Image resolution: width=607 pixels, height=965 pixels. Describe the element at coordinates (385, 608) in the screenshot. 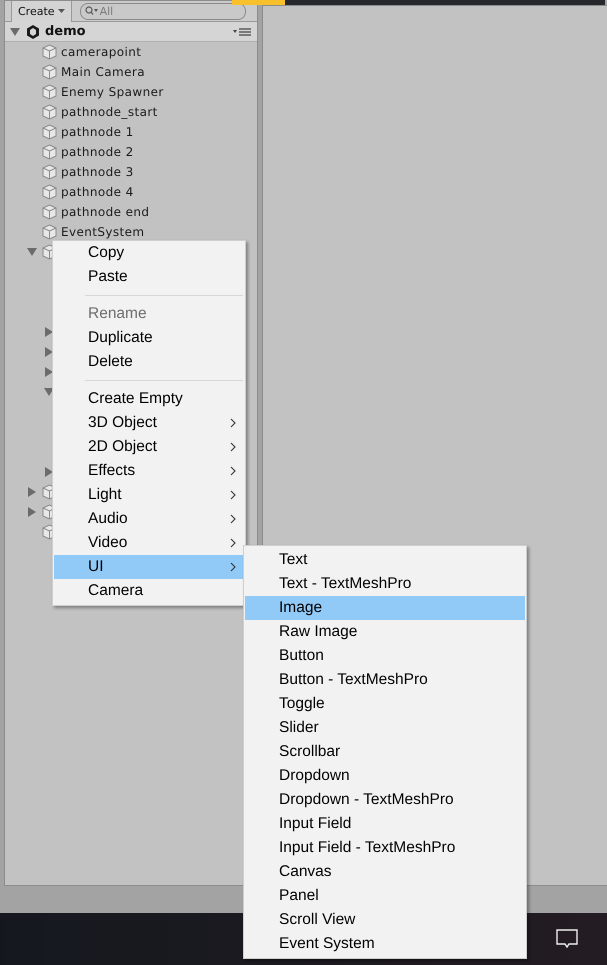

I see `menu-item: Image` at that location.